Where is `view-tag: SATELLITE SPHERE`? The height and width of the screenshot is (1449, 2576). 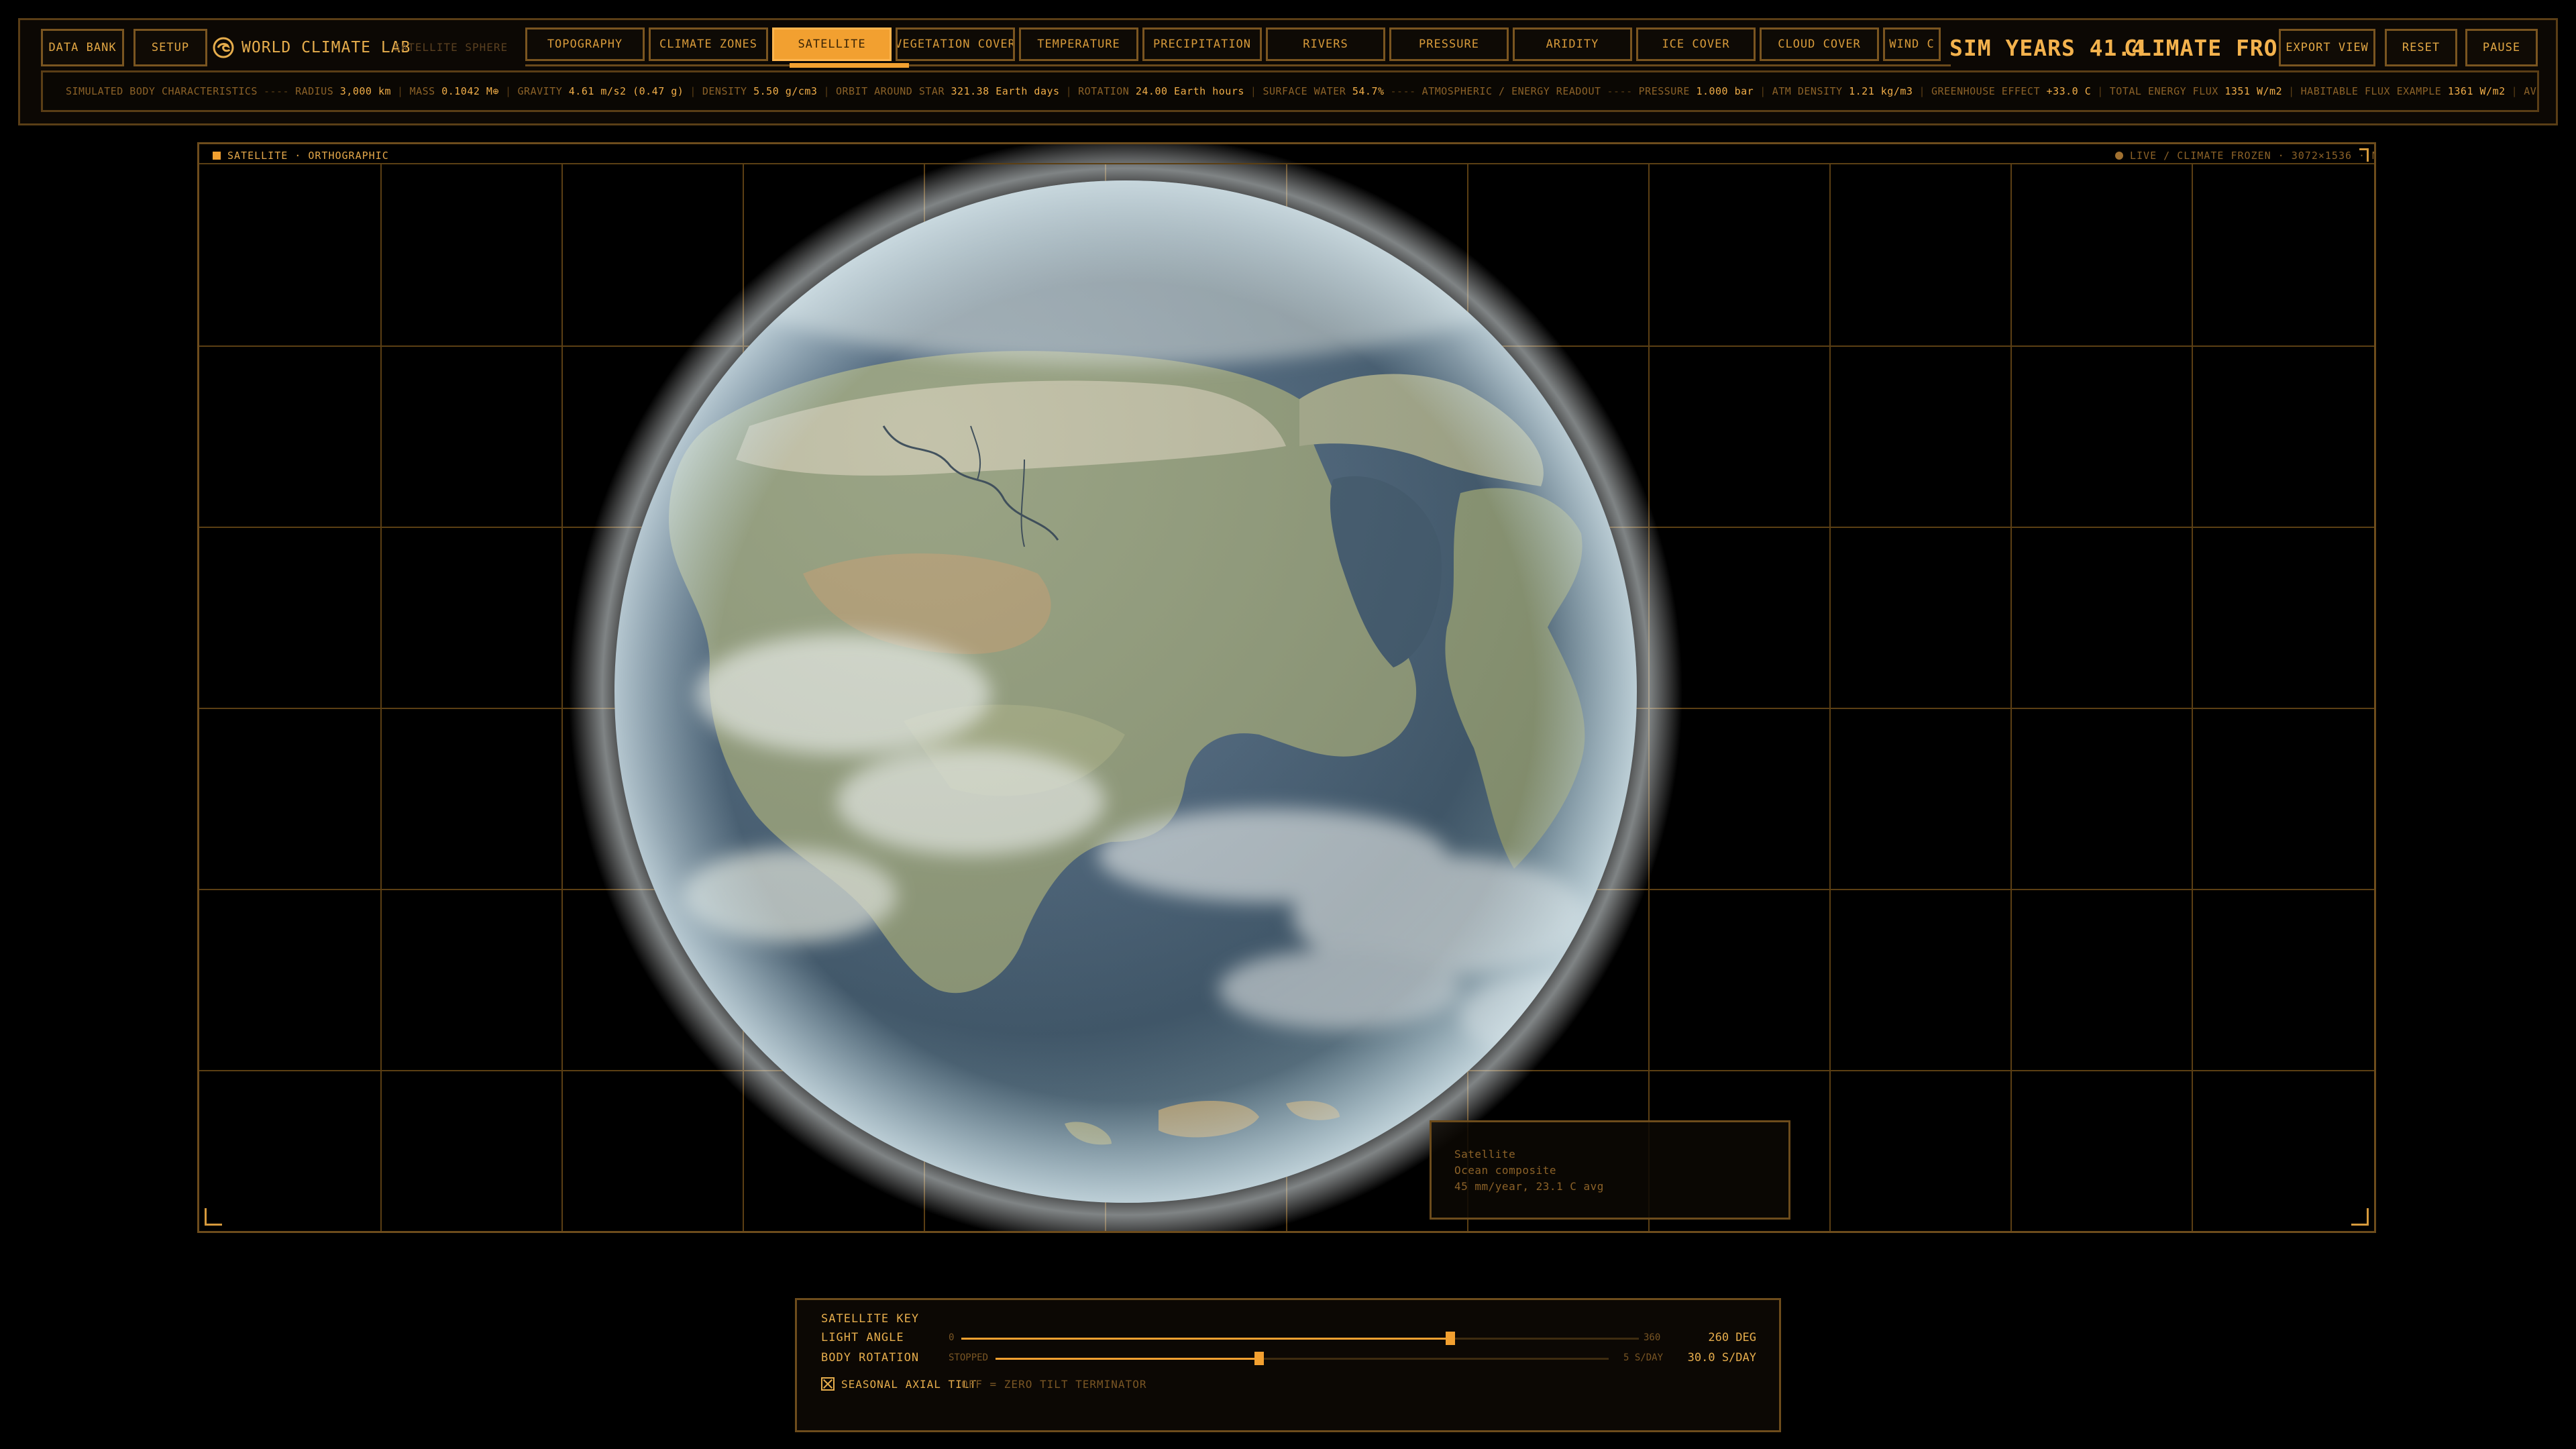 view-tag: SATELLITE SPHERE is located at coordinates (451, 47).